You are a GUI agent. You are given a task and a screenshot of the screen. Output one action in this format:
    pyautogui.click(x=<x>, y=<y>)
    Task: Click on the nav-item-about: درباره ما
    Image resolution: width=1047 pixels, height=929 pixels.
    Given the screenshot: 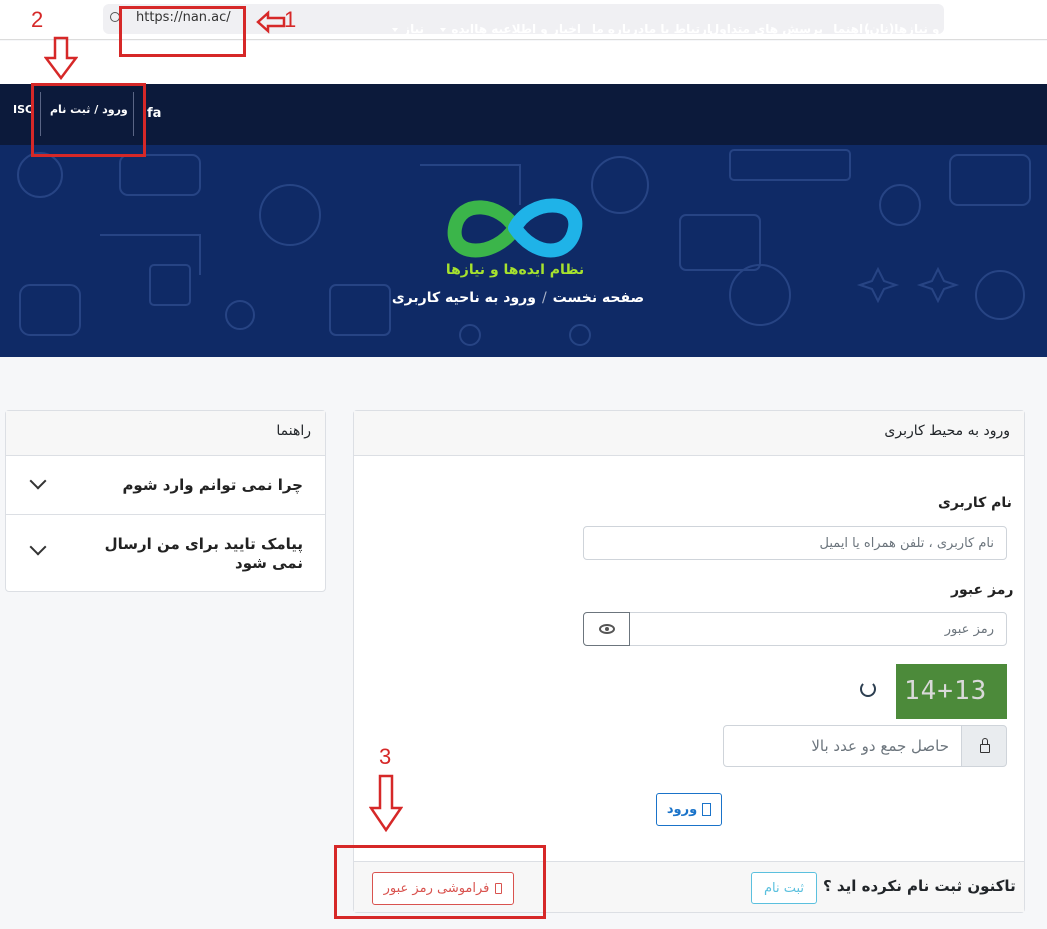 What is the action you would take?
    pyautogui.click(x=618, y=29)
    